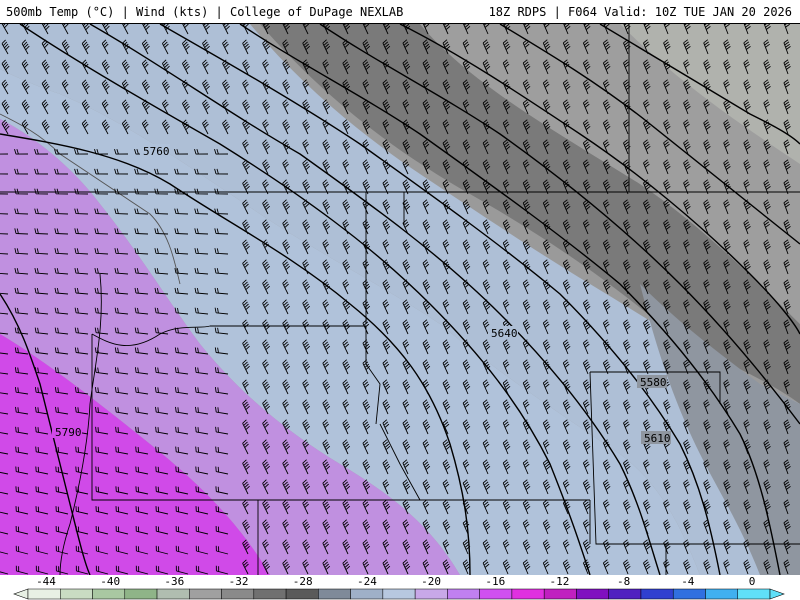 This screenshot has height=600, width=800. I want to click on colorbar-tick-label: 0, so click(752, 581).